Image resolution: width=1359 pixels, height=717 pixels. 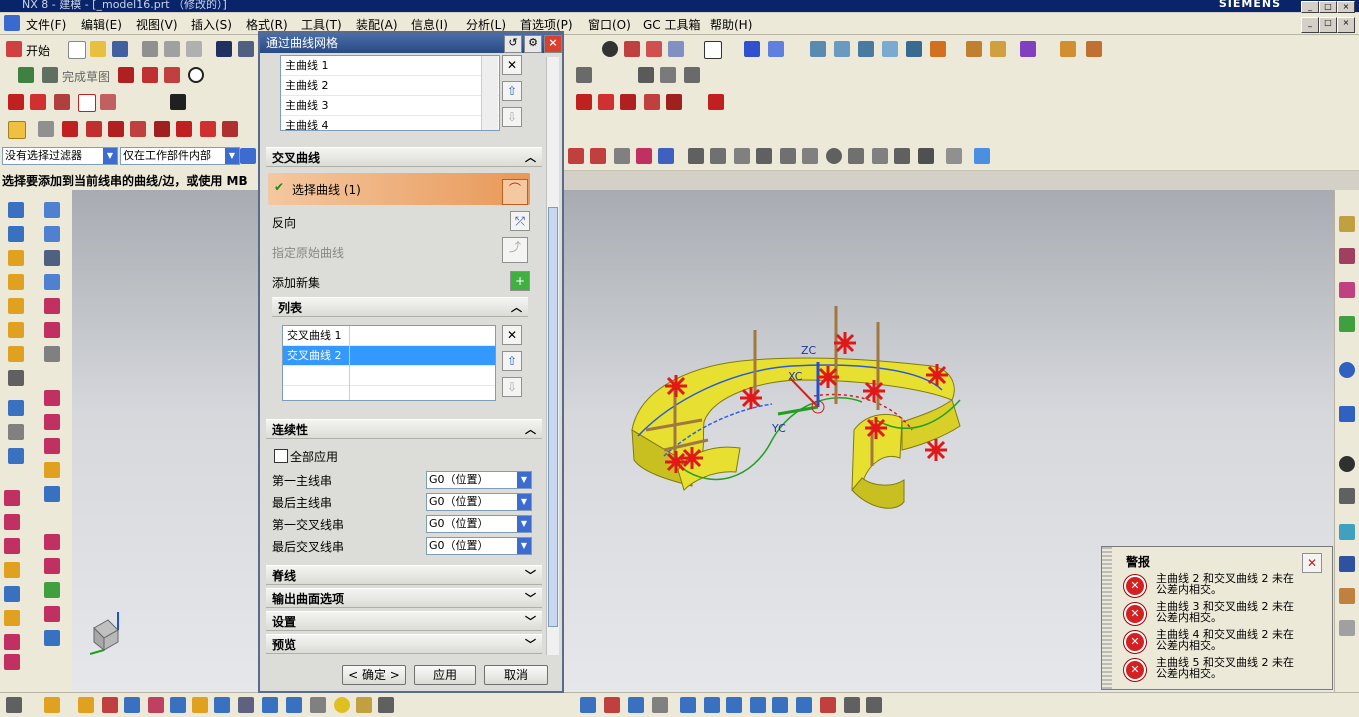 I want to click on layer-icon, so click(x=818, y=49).